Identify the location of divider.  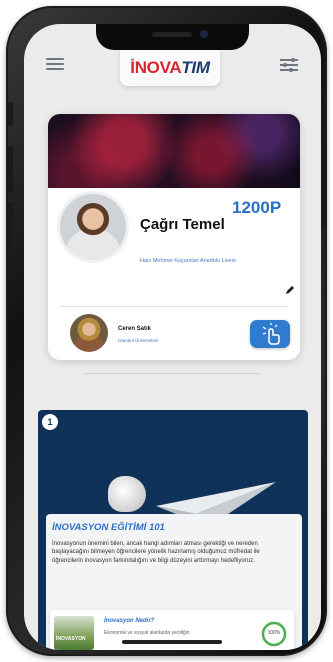
(174, 306).